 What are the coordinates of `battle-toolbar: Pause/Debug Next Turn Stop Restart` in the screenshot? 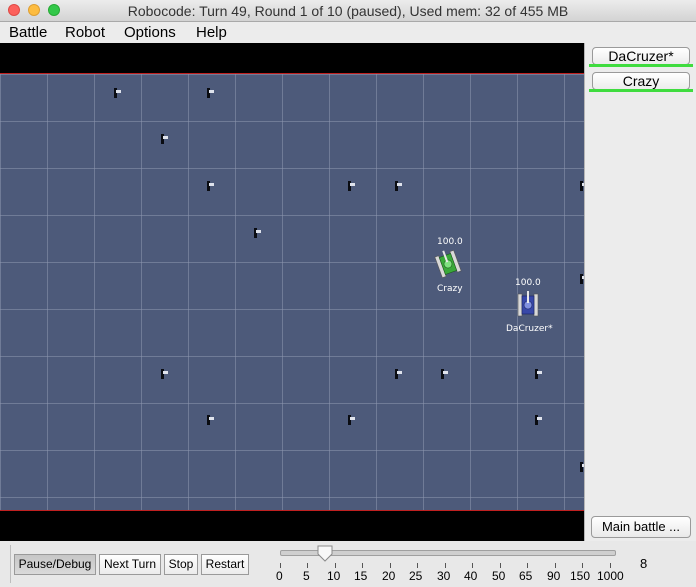 It's located at (129, 564).